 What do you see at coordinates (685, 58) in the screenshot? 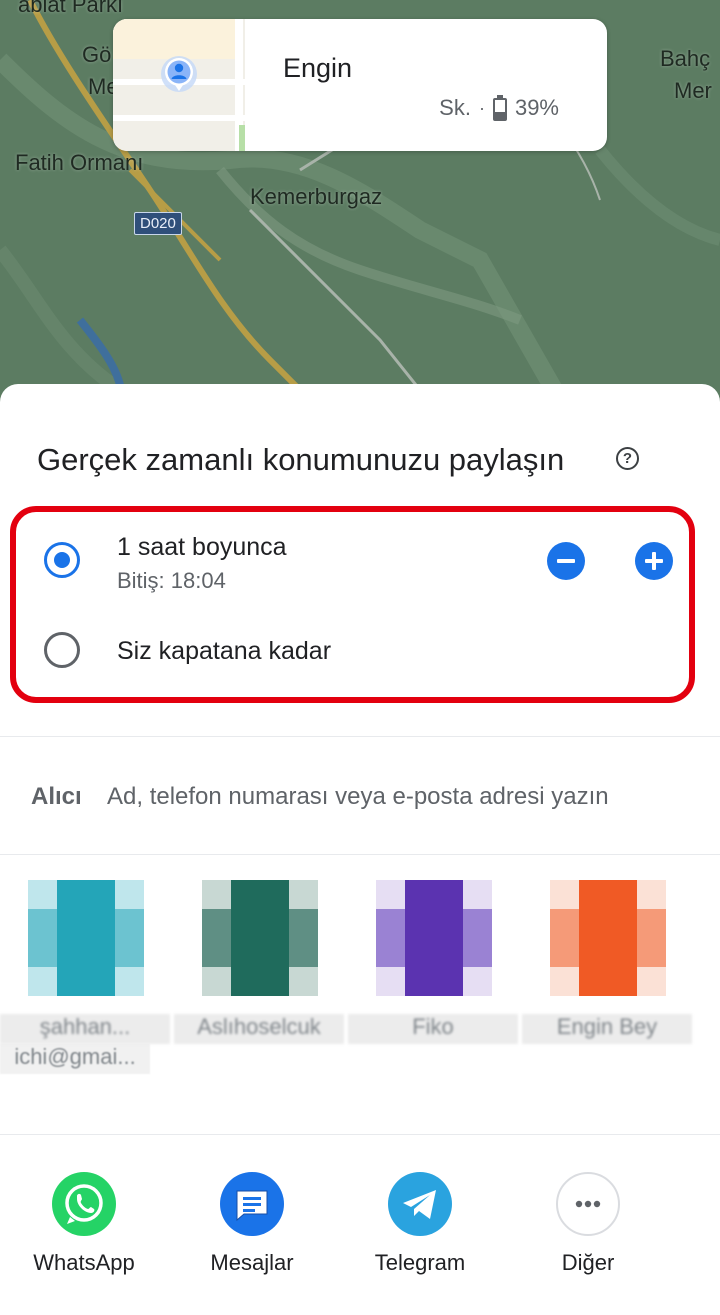
I see `map-label-east-top: Bahç` at bounding box center [685, 58].